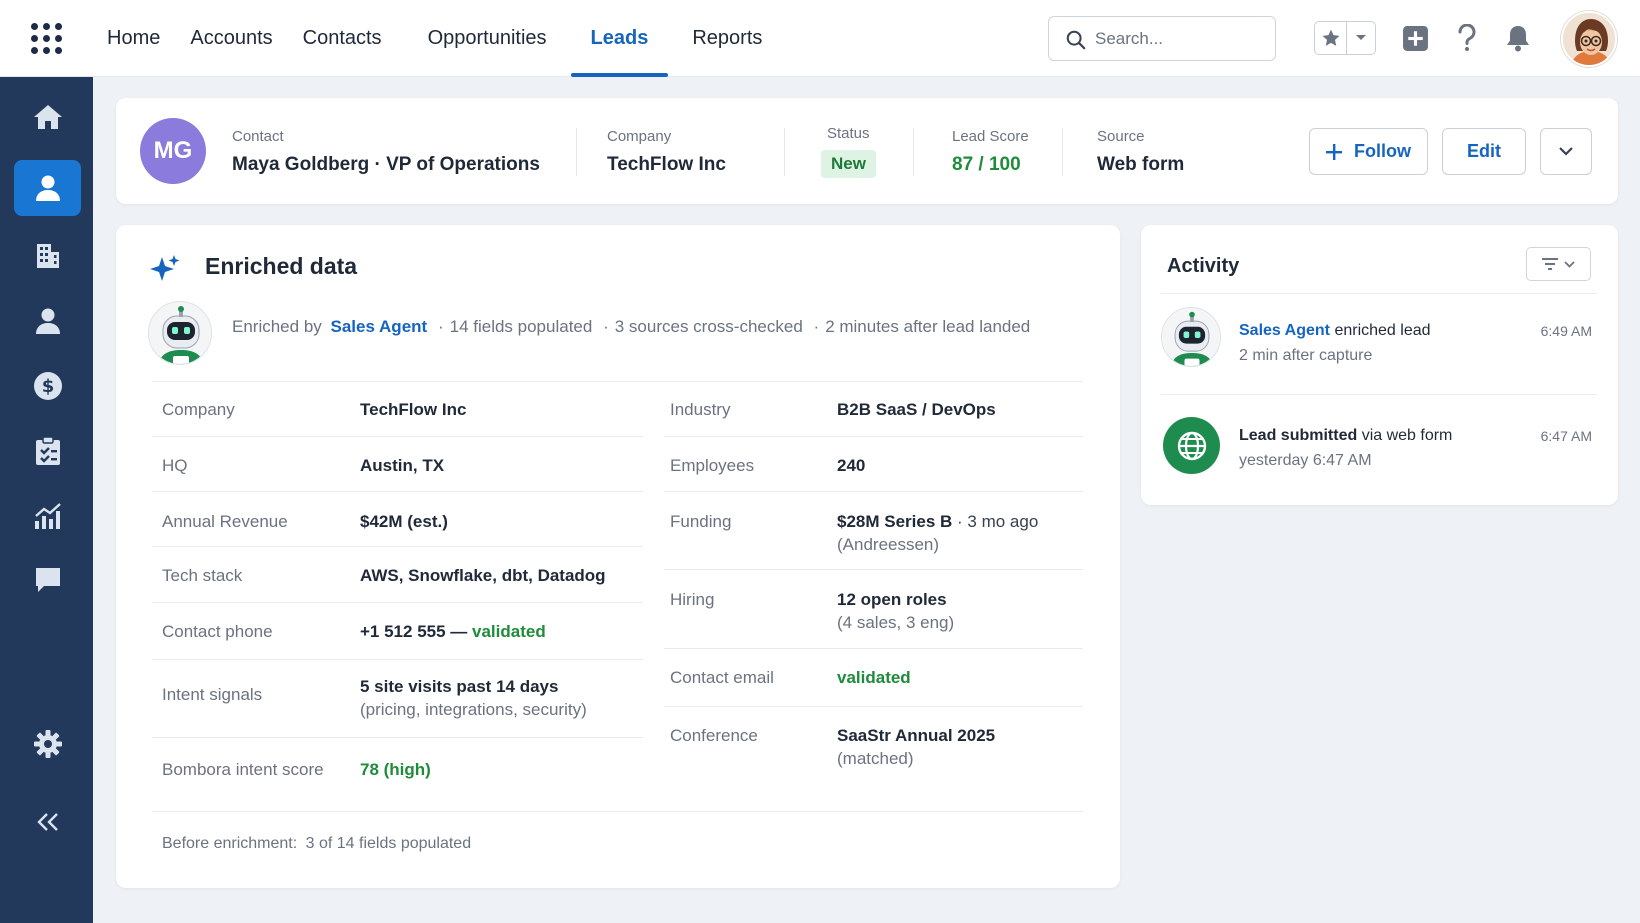  I want to click on person-icon, so click(47, 188).